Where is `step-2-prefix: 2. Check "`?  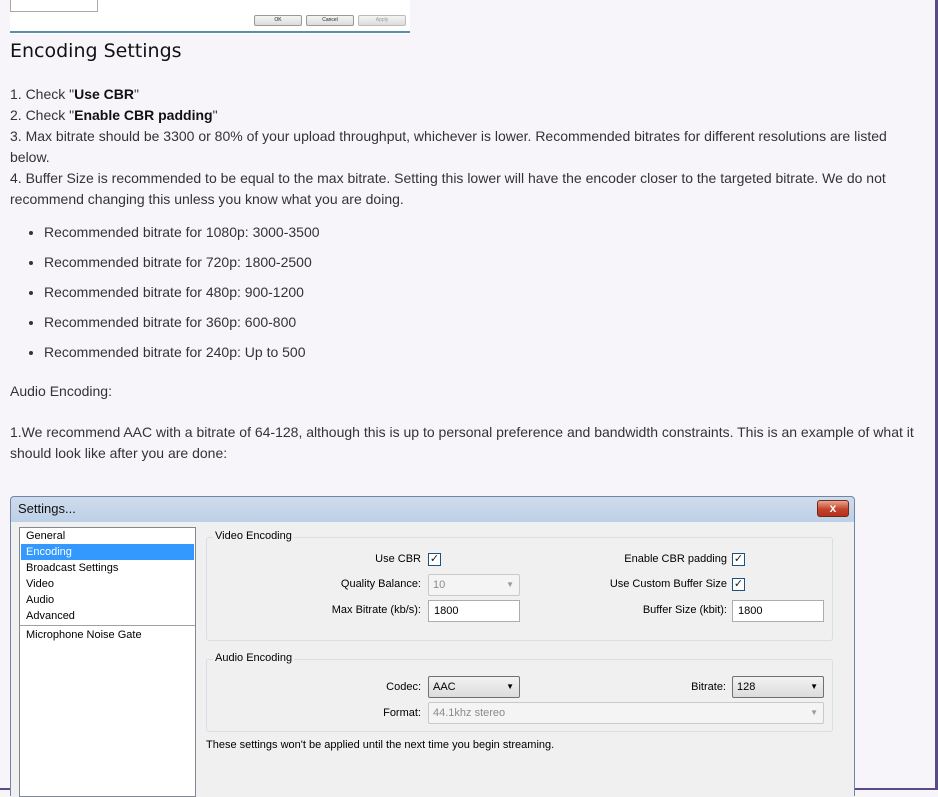 step-2-prefix: 2. Check " is located at coordinates (42, 115).